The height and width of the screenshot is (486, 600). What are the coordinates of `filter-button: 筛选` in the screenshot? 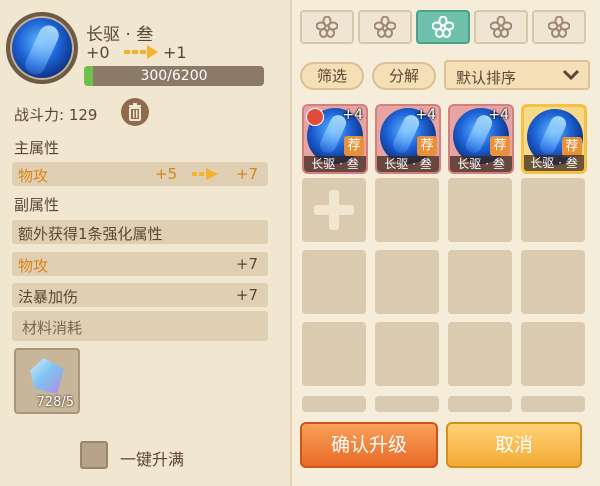 It's located at (332, 76).